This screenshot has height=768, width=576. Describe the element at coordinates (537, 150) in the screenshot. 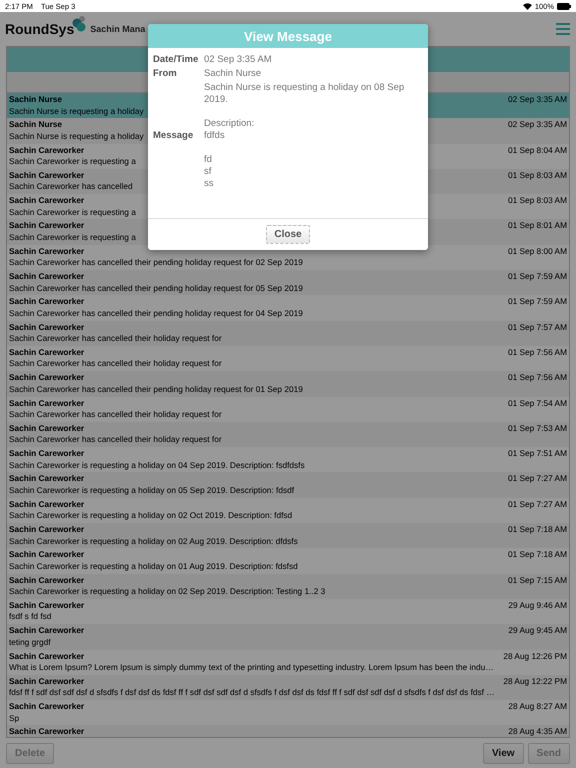

I see `message-time: 01 Sep 8:04 AM` at that location.